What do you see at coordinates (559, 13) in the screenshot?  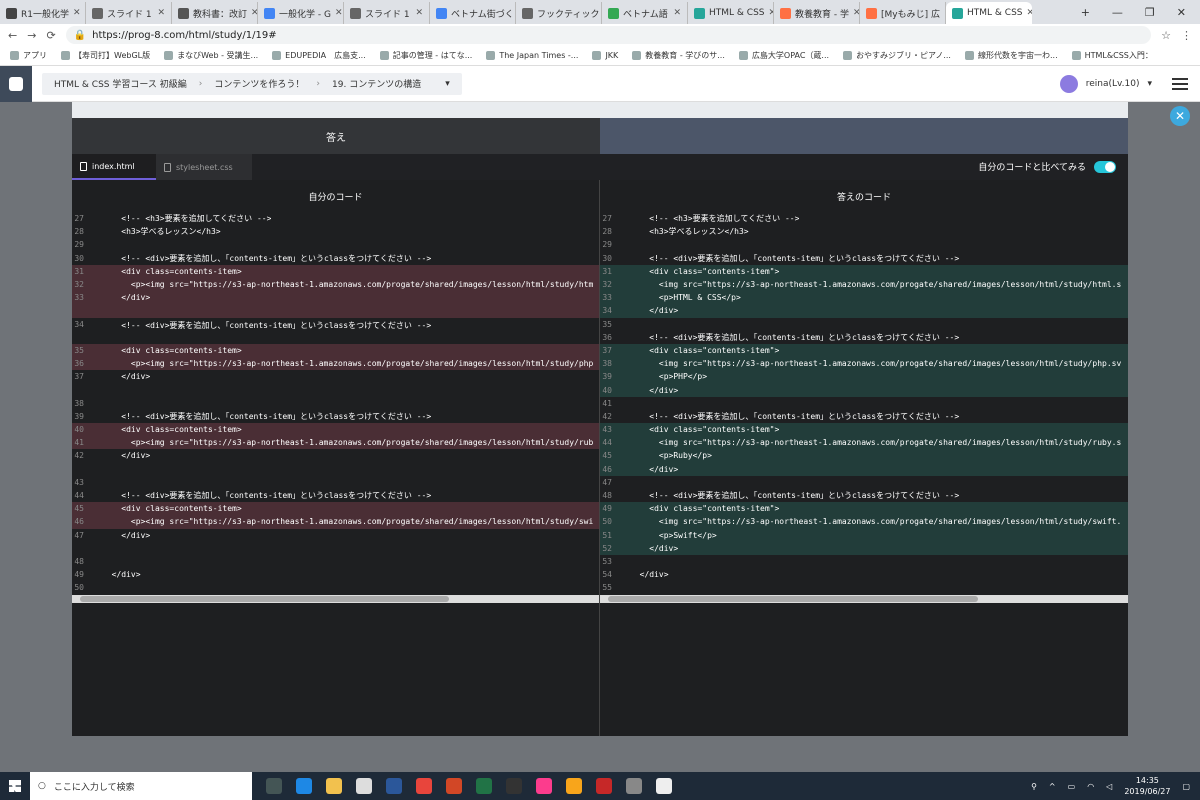 I see `browser-tab: フックティック✕` at bounding box center [559, 13].